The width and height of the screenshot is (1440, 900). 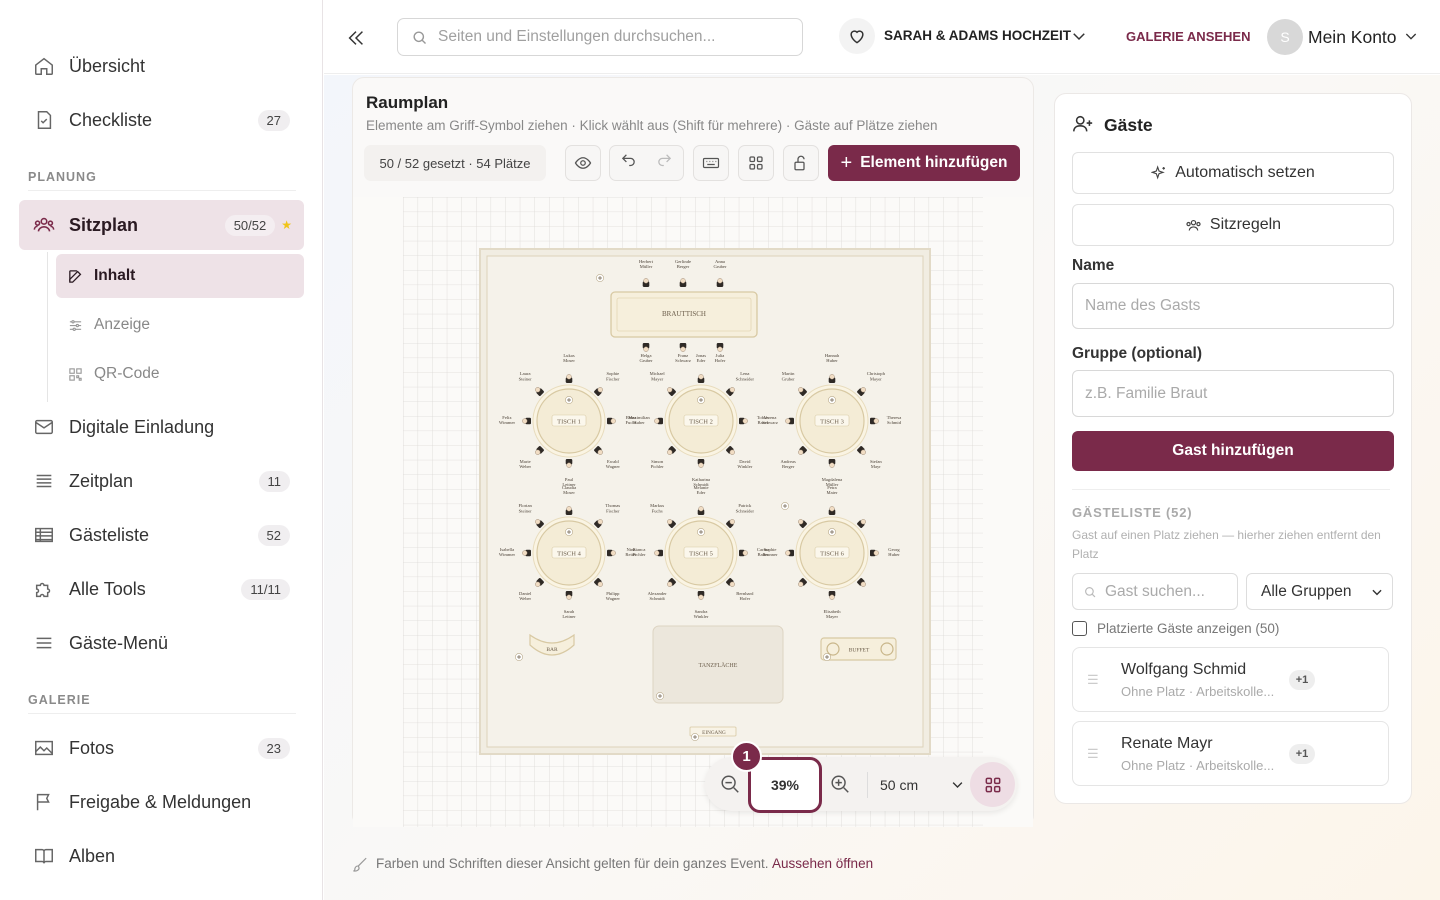 What do you see at coordinates (894, 552) in the screenshot?
I see `seat-guest-name: Georg Huber` at bounding box center [894, 552].